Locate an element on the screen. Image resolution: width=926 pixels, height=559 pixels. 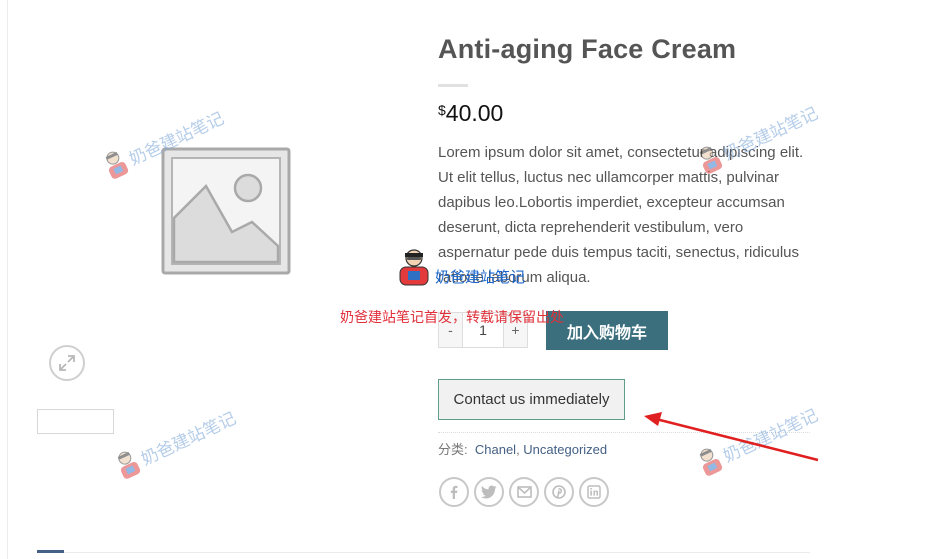
twitter-icon is located at coordinates (489, 492).